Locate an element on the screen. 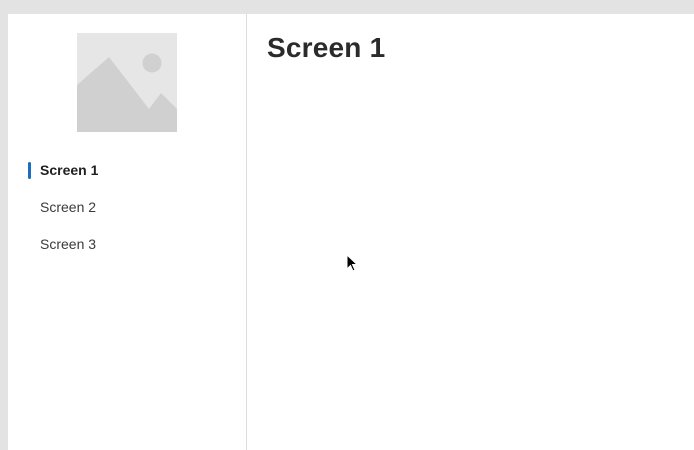  sidebar-item-screen-3: Screen 3 is located at coordinates (127, 249).